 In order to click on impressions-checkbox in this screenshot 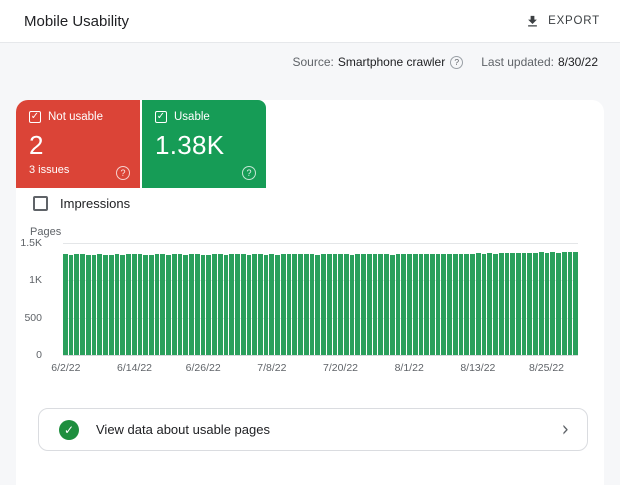, I will do `click(40, 203)`.